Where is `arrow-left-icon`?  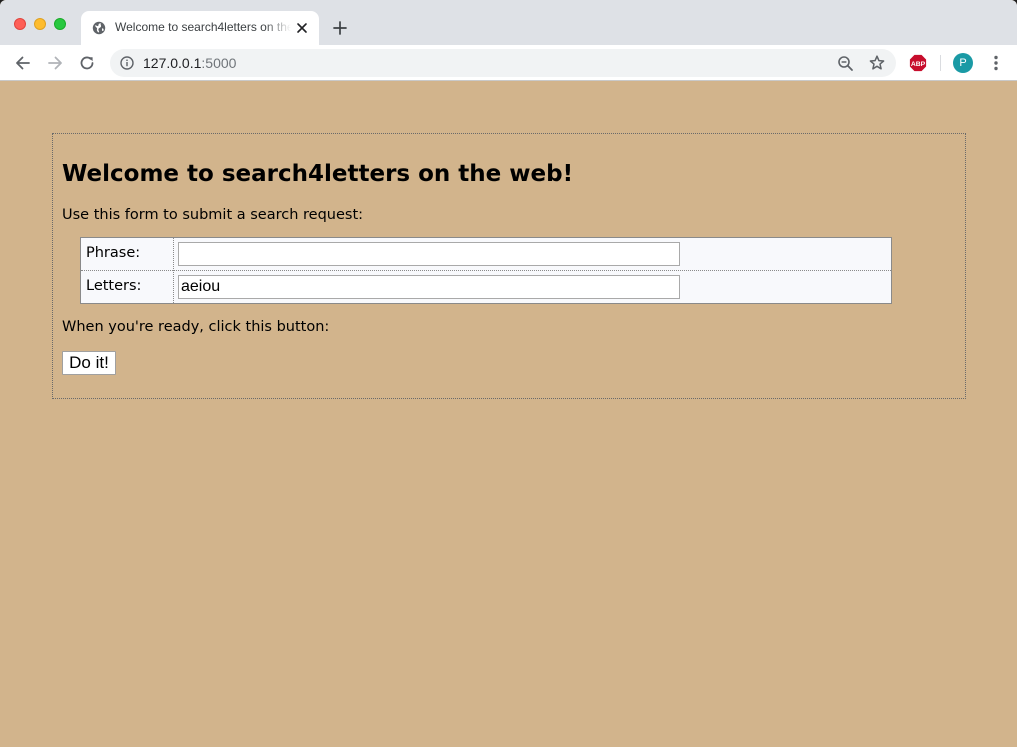
arrow-left-icon is located at coordinates (23, 63).